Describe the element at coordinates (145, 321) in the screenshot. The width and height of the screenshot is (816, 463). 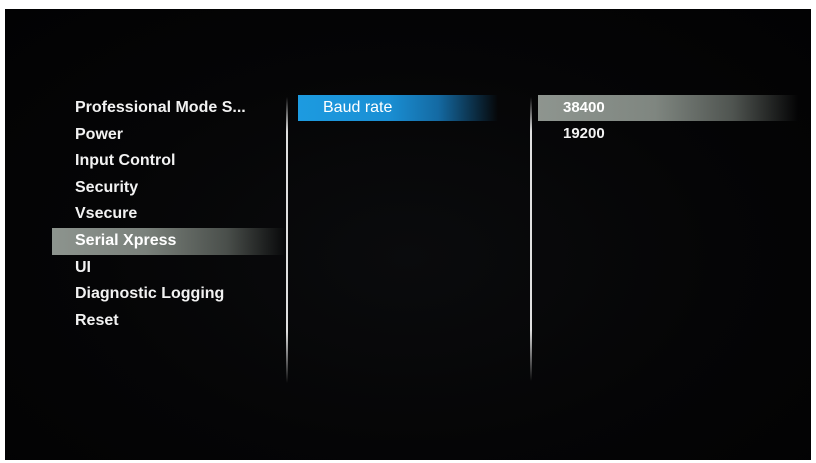
I see `menu-item-reset: Reset` at that location.